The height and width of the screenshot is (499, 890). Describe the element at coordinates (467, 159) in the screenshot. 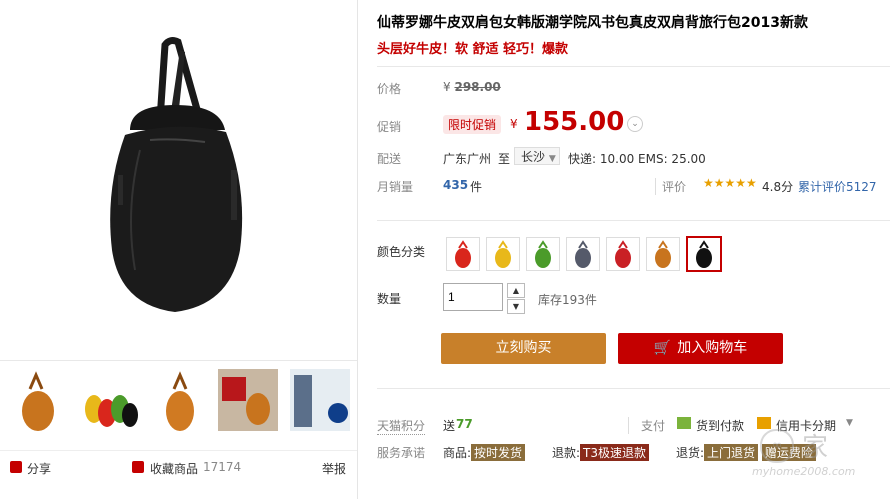

I see `ship-from: 广东广州` at that location.